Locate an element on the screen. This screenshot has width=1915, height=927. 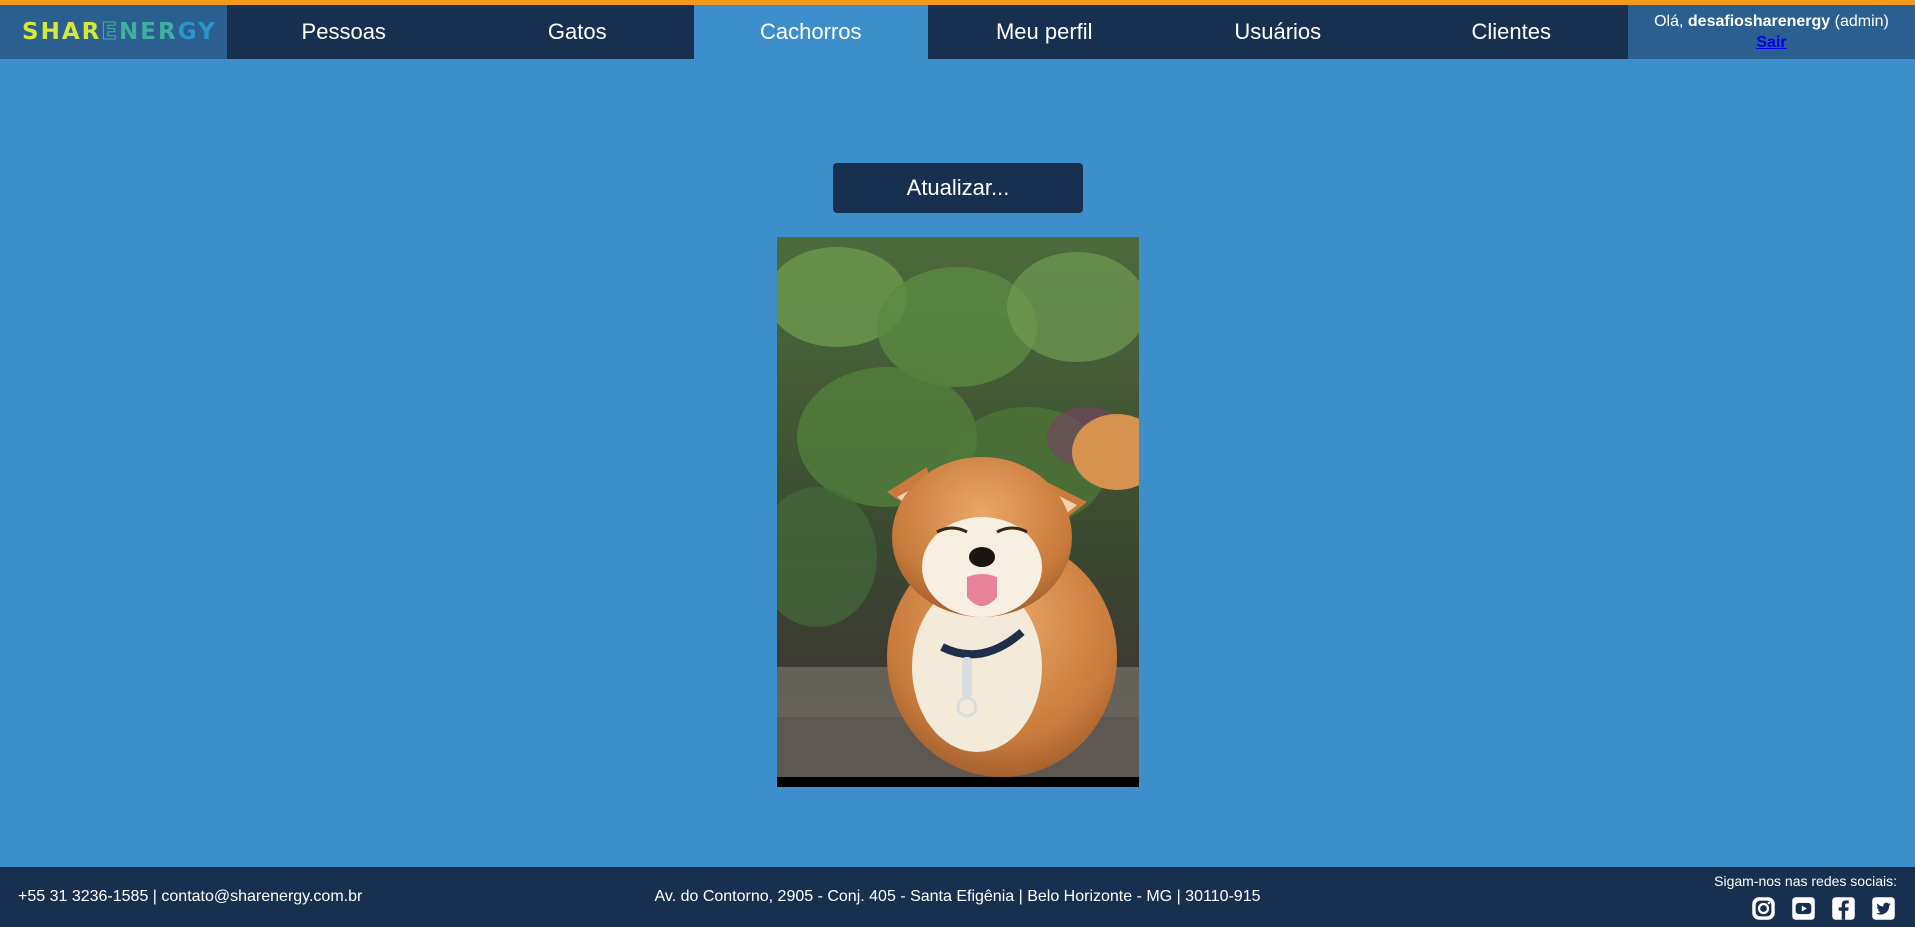
user-role: (admin) is located at coordinates (1861, 21).